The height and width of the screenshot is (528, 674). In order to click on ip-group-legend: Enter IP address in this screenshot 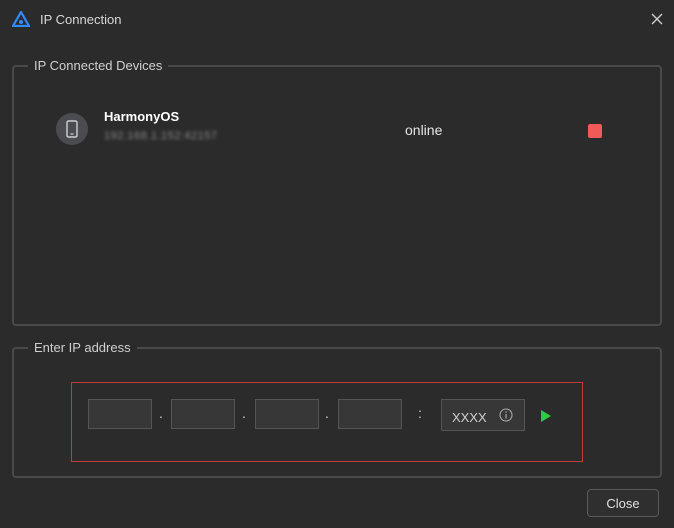, I will do `click(82, 347)`.